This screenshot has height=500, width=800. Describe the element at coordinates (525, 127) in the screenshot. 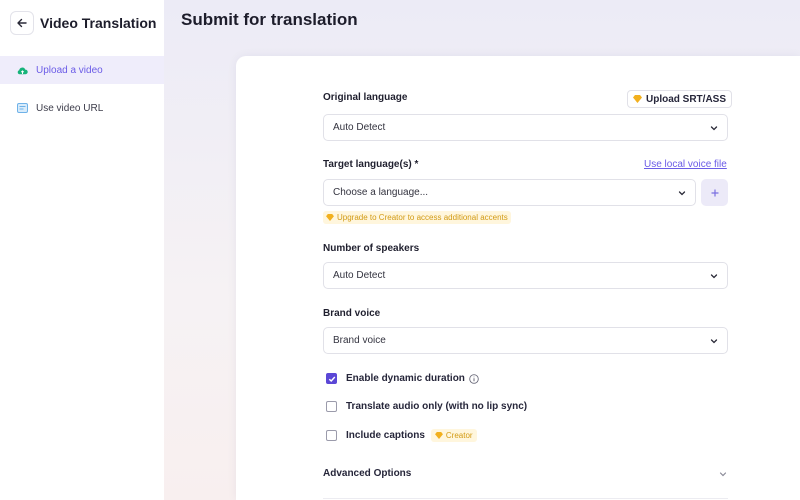

I see `original-language-select: Auto Detect` at that location.